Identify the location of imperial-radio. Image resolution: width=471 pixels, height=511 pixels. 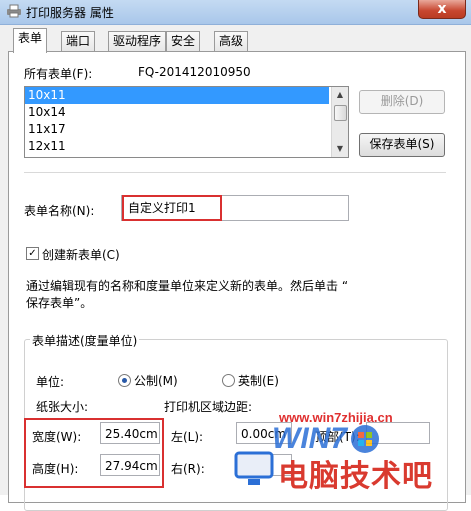
(228, 380).